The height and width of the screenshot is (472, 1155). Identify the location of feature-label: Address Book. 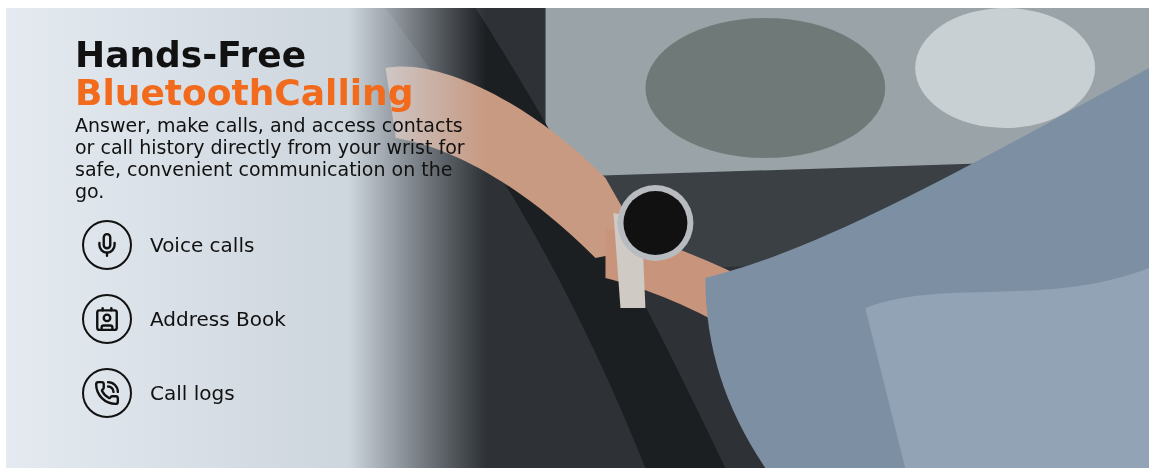
(218, 319).